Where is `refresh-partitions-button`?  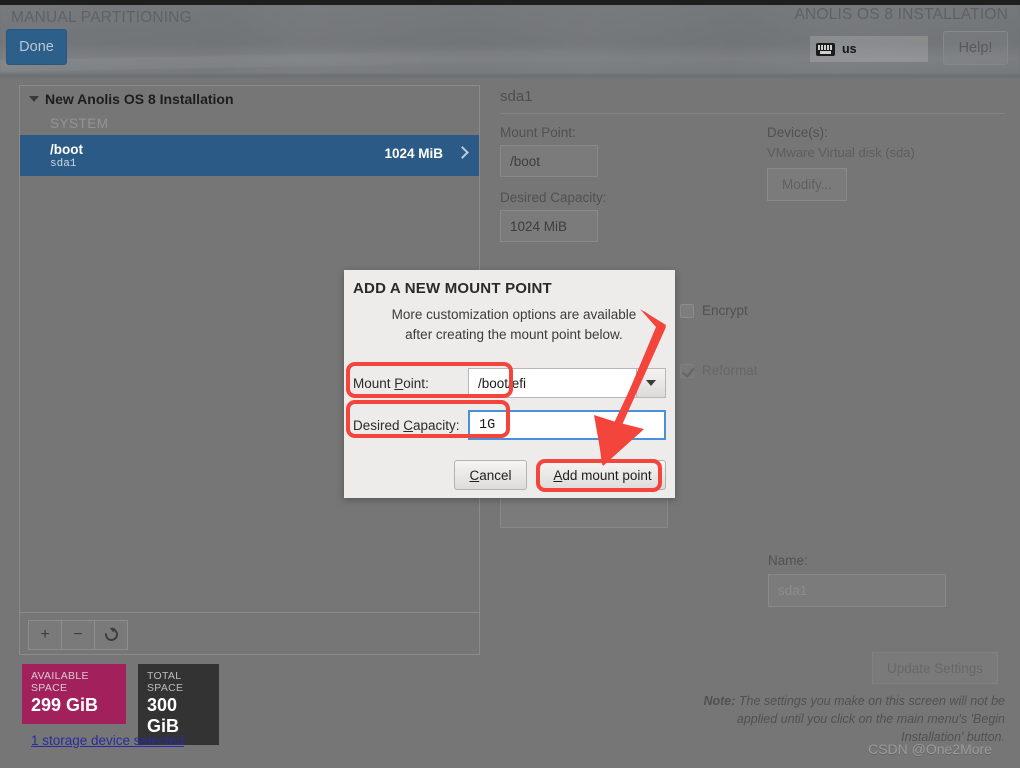 refresh-partitions-button is located at coordinates (111, 634).